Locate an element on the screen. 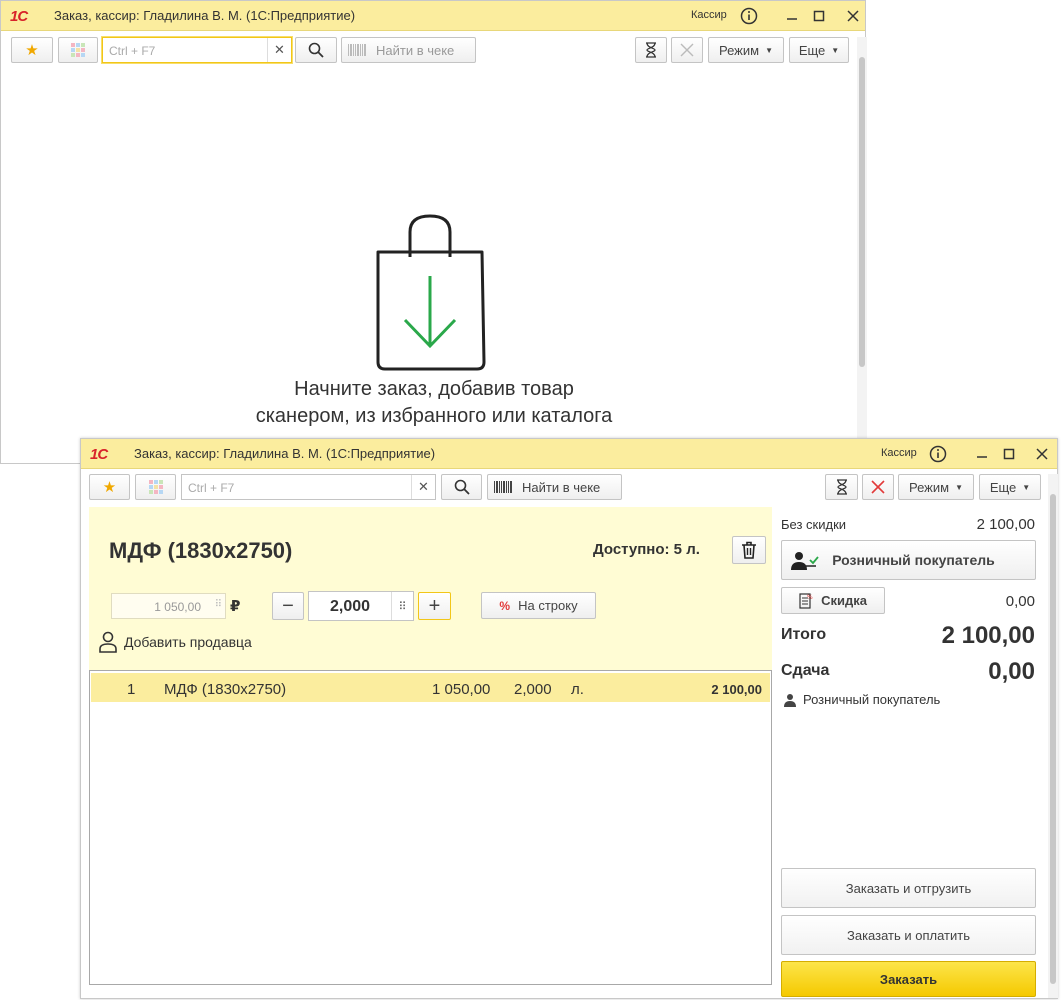 The width and height of the screenshot is (1061, 1000). line-number: 1 is located at coordinates (131, 689).